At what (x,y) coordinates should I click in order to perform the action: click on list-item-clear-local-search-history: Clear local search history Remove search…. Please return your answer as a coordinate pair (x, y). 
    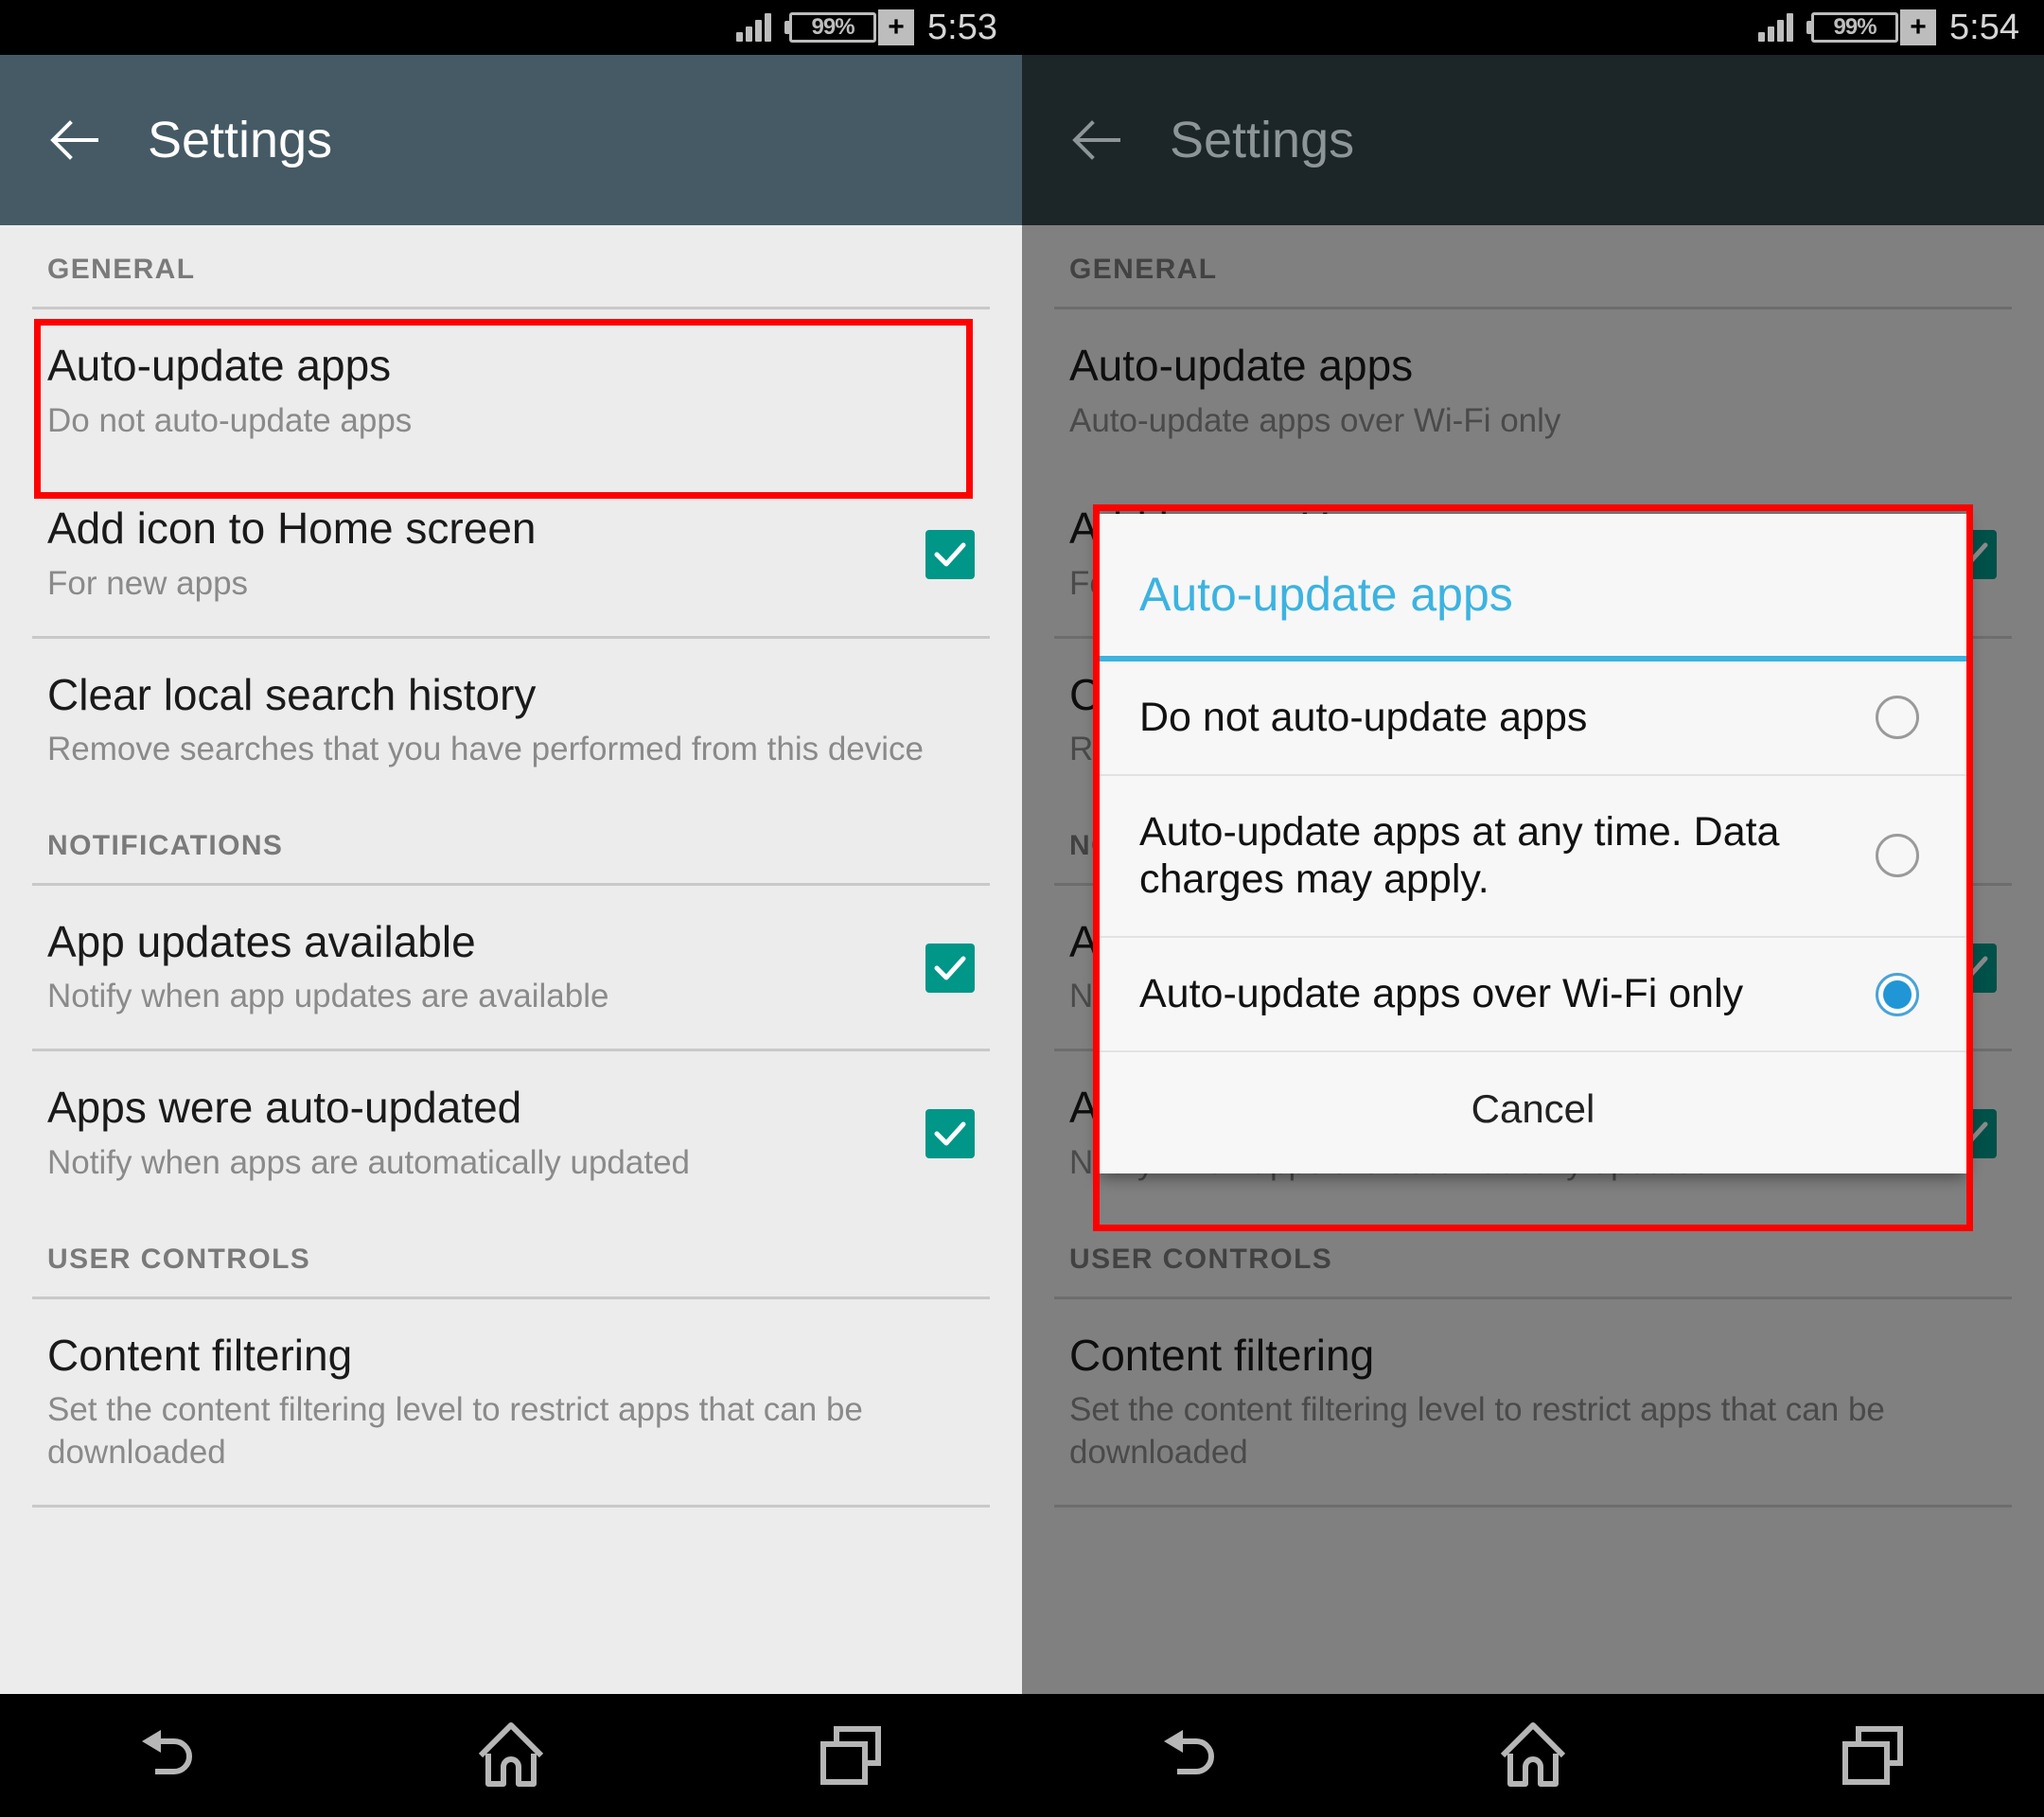
    Looking at the image, I should click on (511, 720).